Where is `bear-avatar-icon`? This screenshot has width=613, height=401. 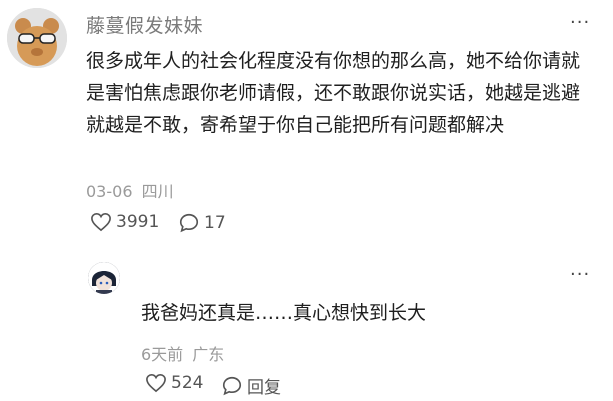 bear-avatar-icon is located at coordinates (37, 38).